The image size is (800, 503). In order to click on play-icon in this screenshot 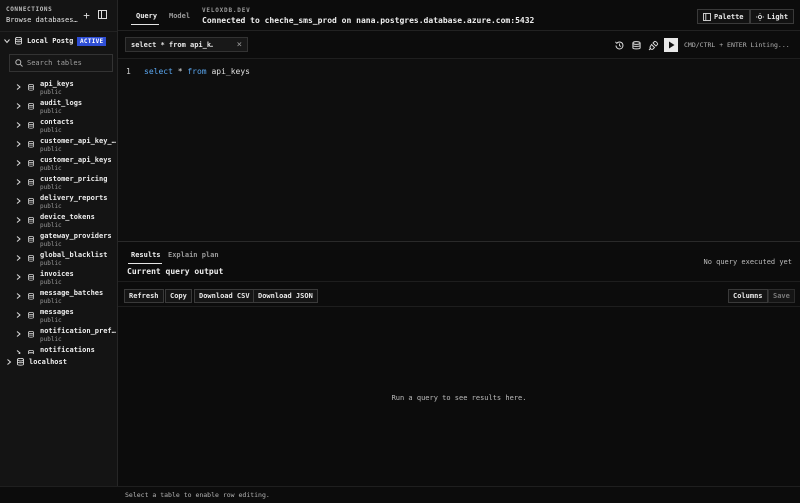, I will do `click(671, 45)`.